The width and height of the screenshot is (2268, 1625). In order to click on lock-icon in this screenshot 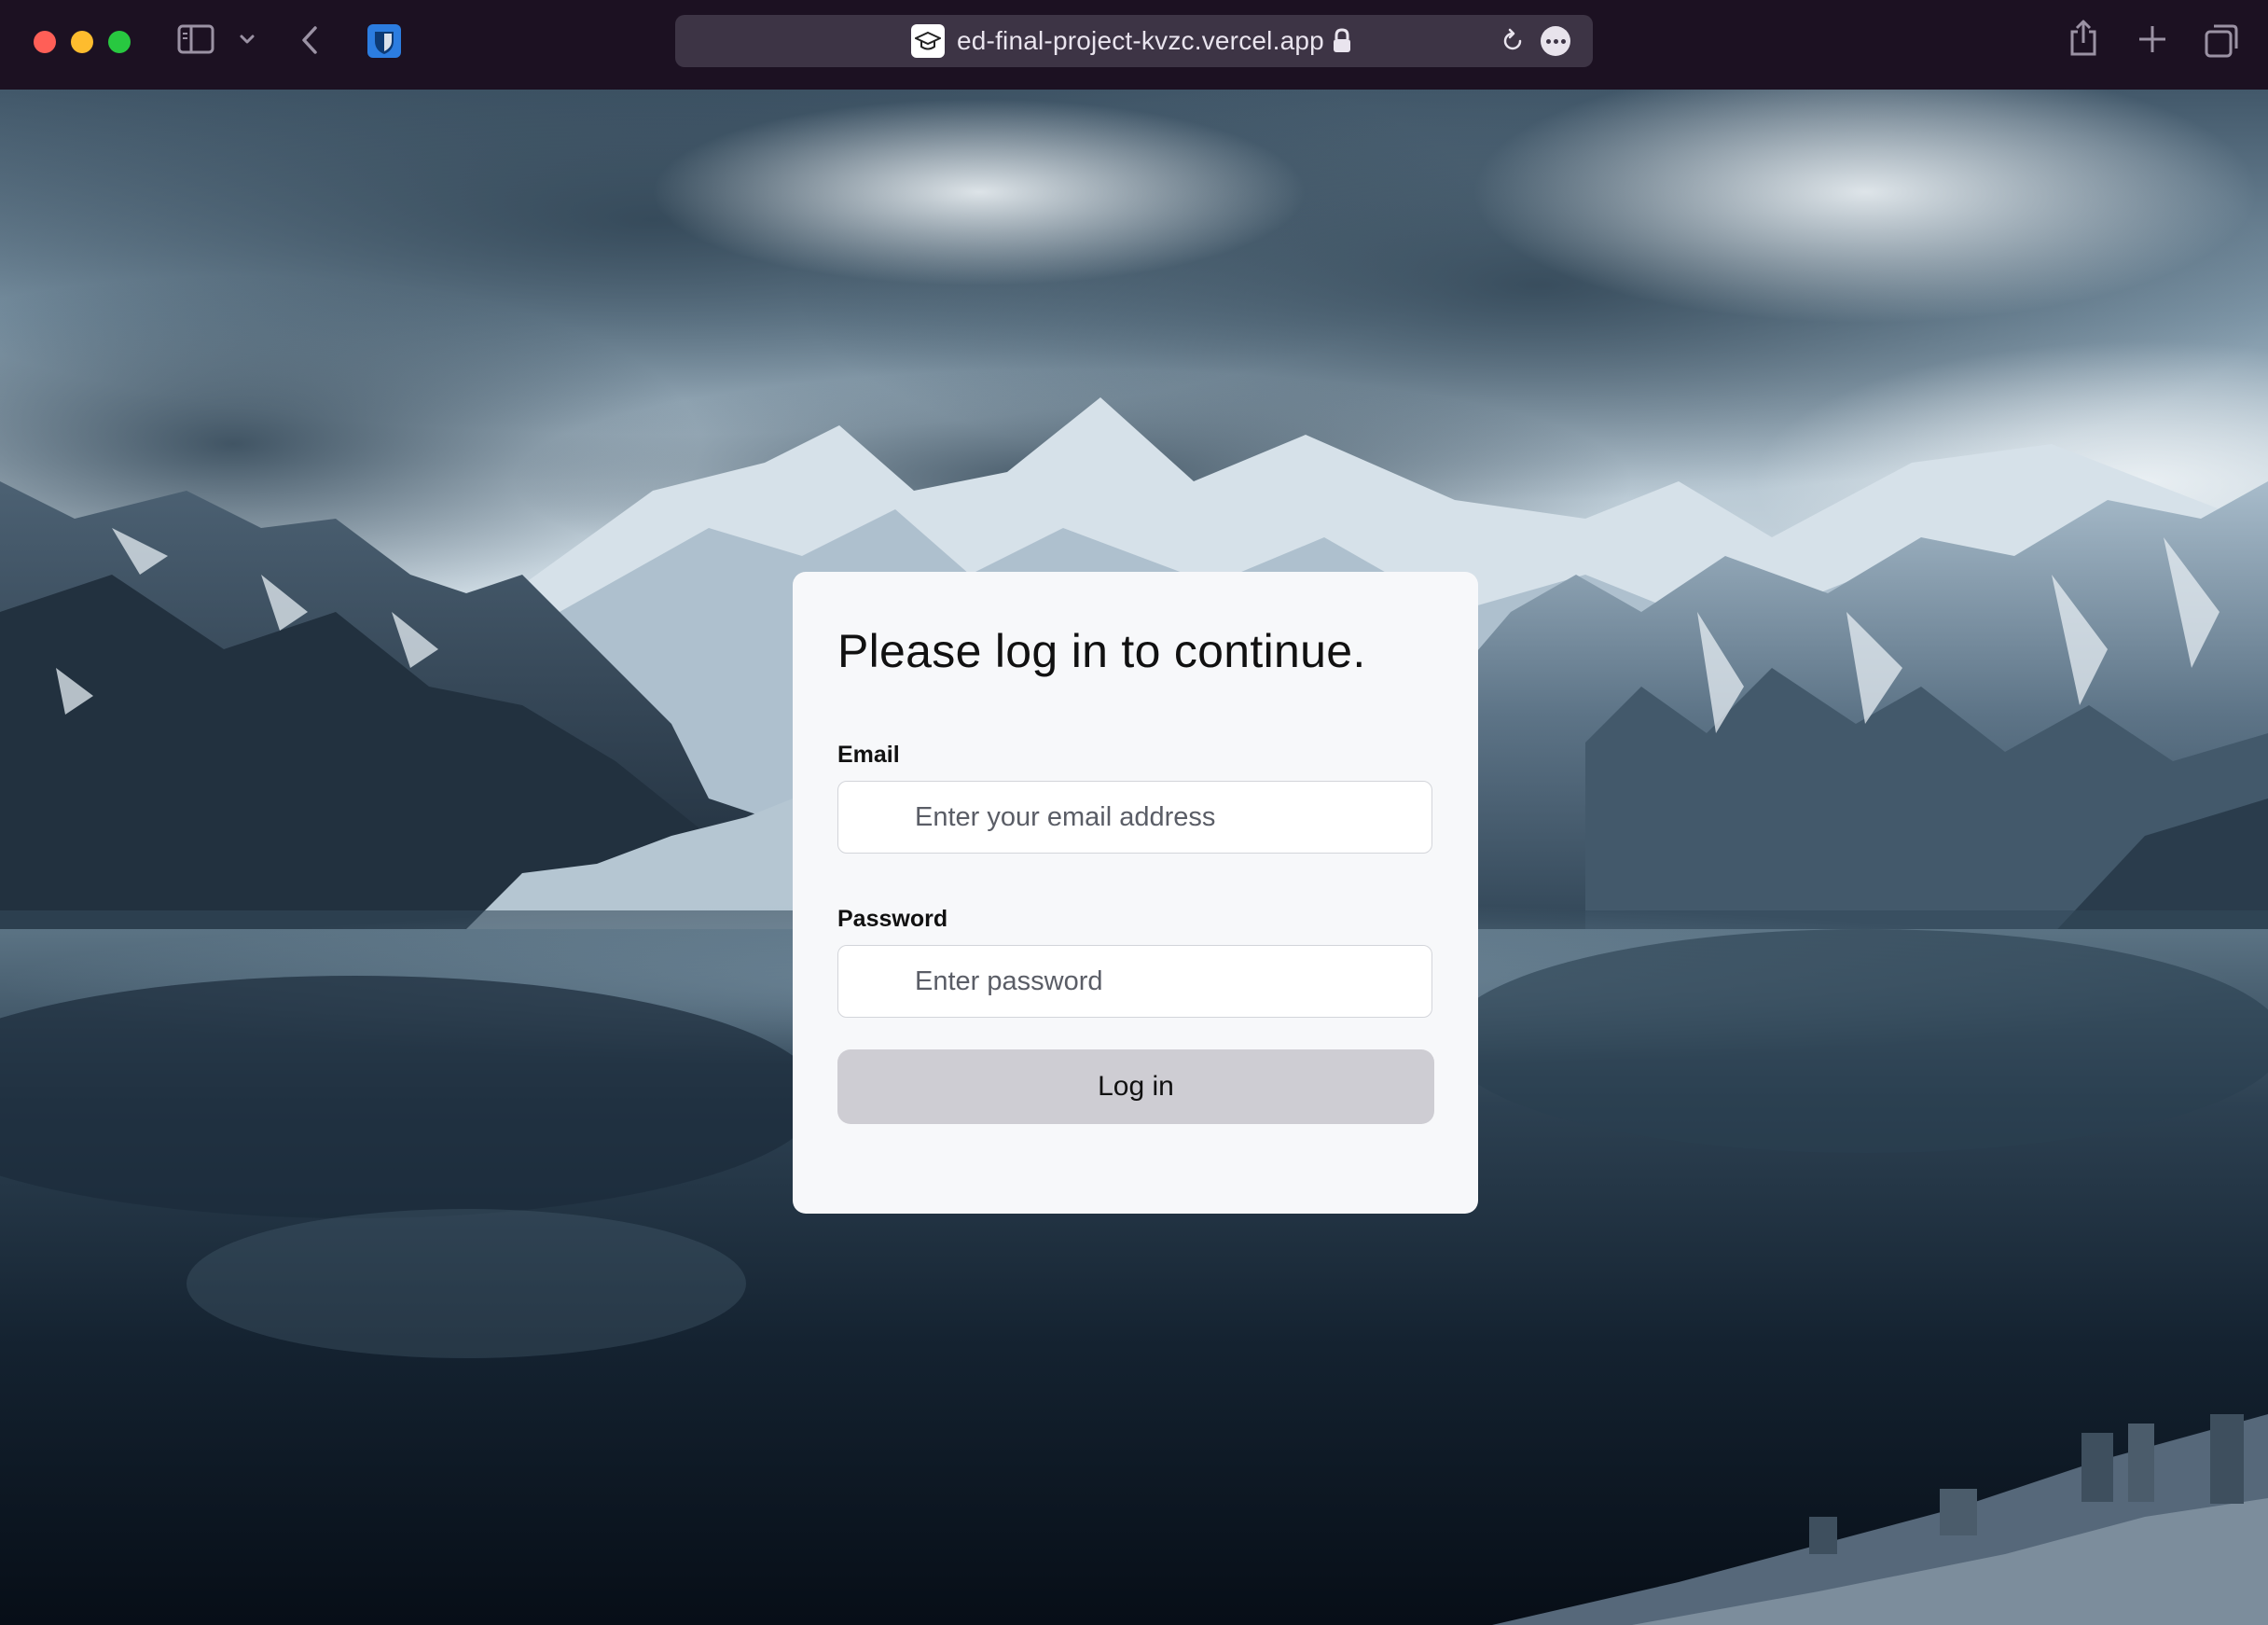, I will do `click(1342, 44)`.